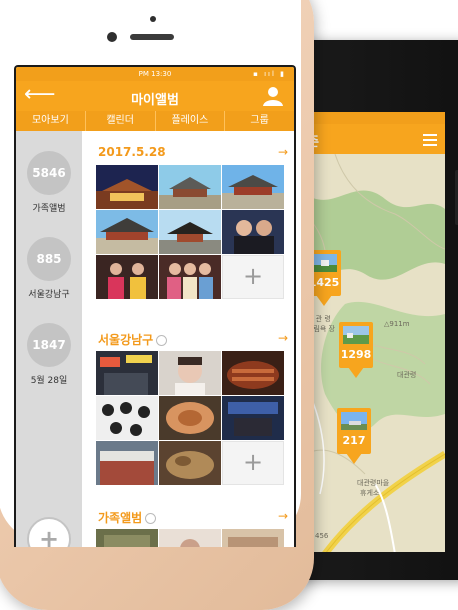  Describe the element at coordinates (356, 354) in the screenshot. I see `pin-count: 1298` at that location.